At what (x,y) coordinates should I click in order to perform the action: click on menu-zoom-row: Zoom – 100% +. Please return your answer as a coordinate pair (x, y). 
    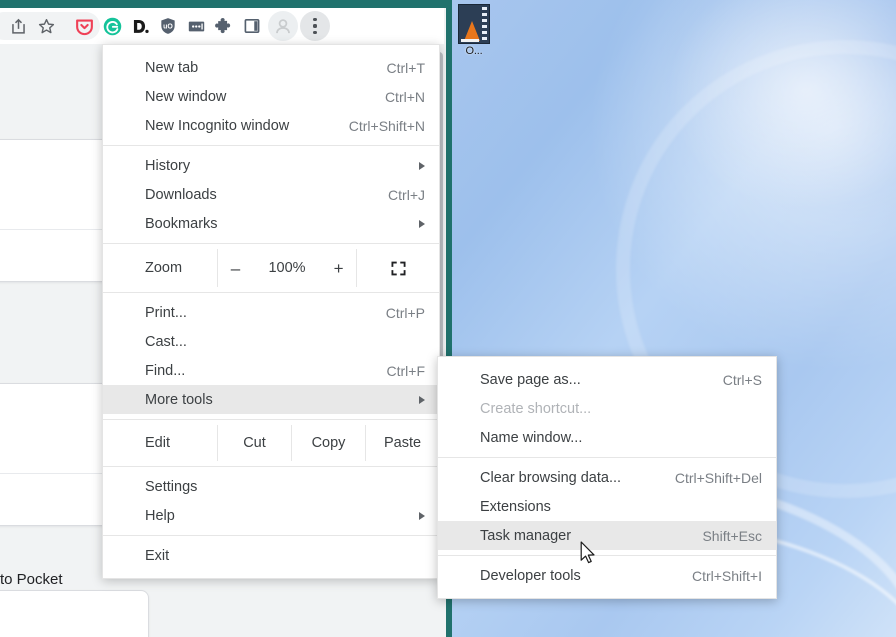
    Looking at the image, I should click on (271, 268).